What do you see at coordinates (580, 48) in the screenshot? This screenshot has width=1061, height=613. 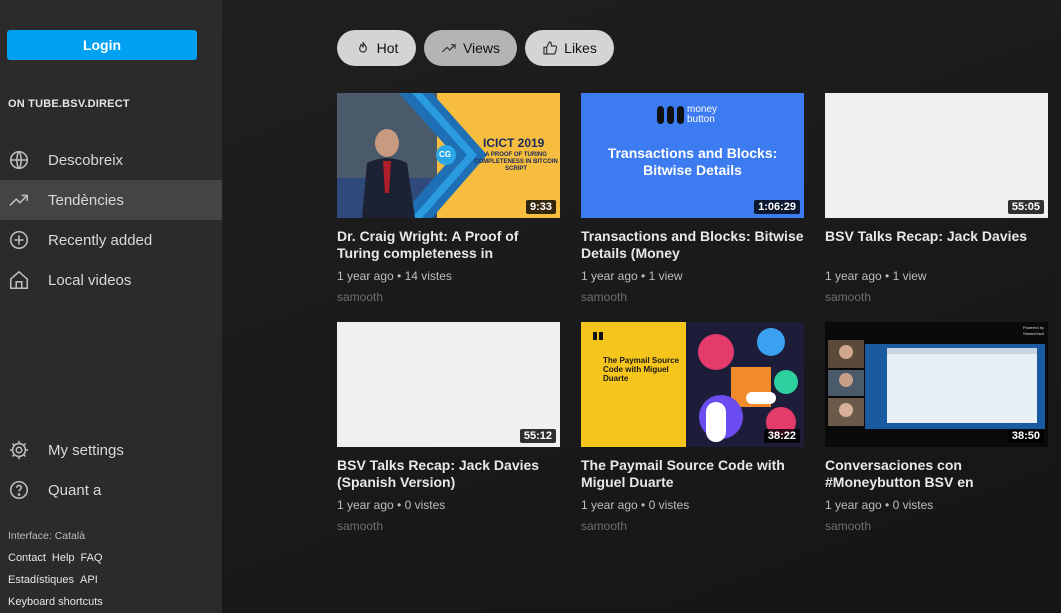 I see `filter-label: Likes` at bounding box center [580, 48].